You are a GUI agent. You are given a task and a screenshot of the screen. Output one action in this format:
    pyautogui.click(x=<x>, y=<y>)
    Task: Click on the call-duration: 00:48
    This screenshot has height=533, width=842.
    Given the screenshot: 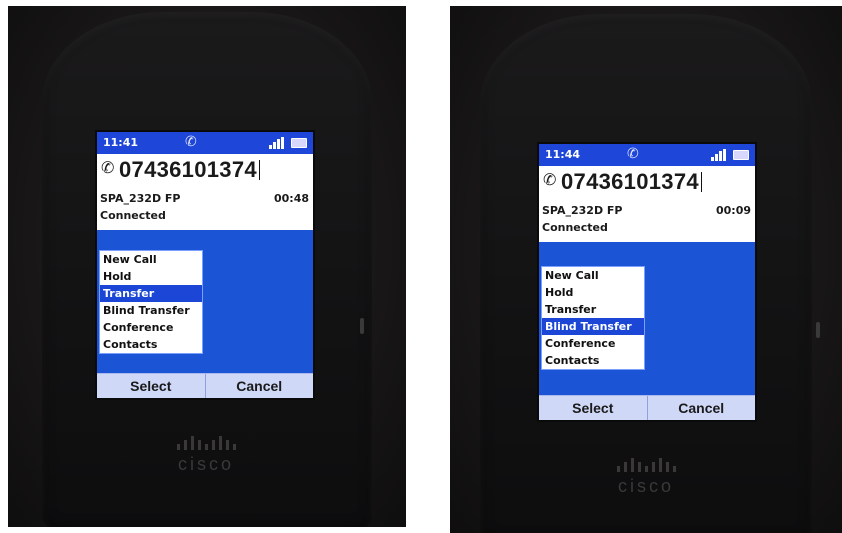 What is the action you would take?
    pyautogui.click(x=291, y=198)
    